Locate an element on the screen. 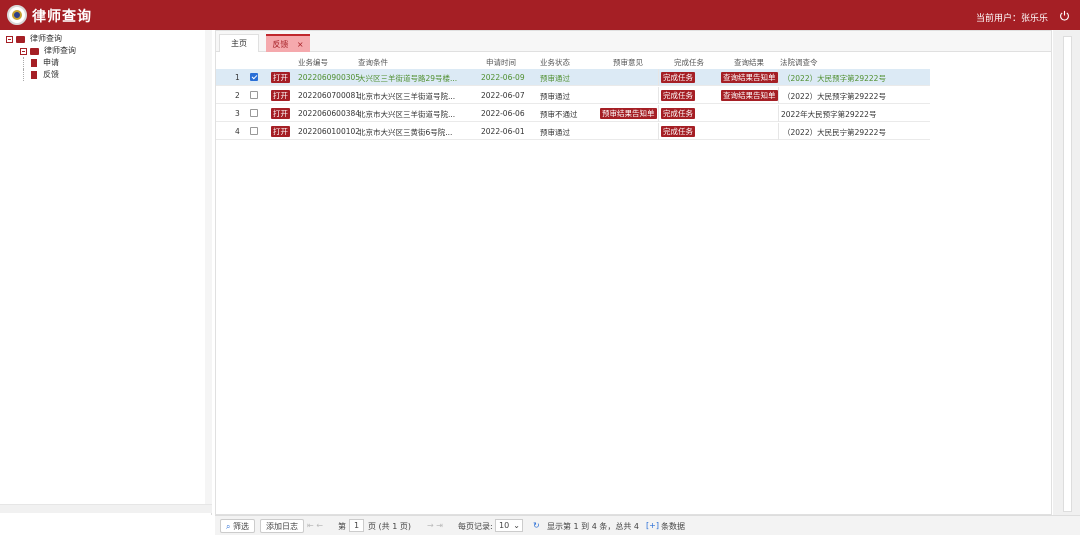 The height and width of the screenshot is (535, 1080). tab-feedback: 反馈 × is located at coordinates (288, 43).